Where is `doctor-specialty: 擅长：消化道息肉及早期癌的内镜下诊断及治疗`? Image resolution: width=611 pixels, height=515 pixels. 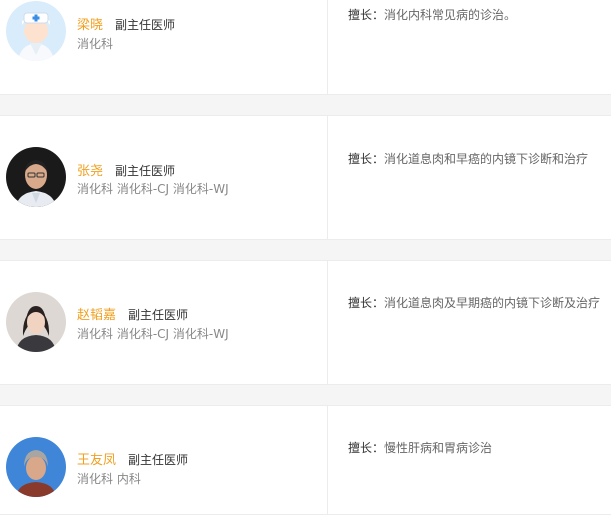 doctor-specialty: 擅长：消化道息肉及早期癌的内镜下诊断及治疗 is located at coordinates (474, 302).